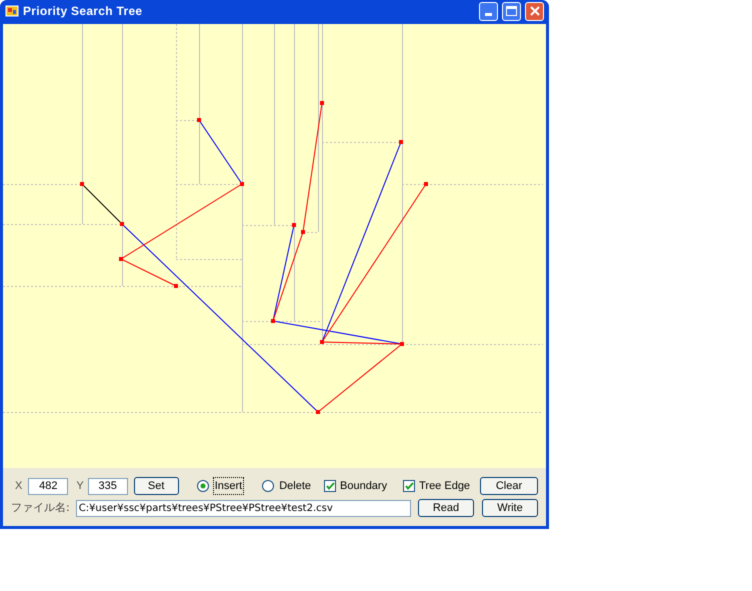  Describe the element at coordinates (488, 11) in the screenshot. I see `minimize-button` at that location.